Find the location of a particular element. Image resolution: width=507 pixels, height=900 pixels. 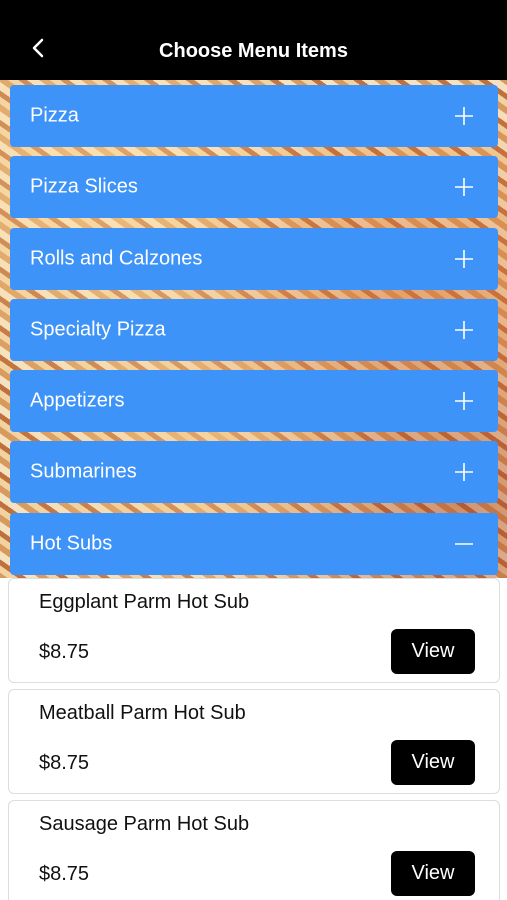

category-hot-subs: Hot Subs is located at coordinates (254, 544).